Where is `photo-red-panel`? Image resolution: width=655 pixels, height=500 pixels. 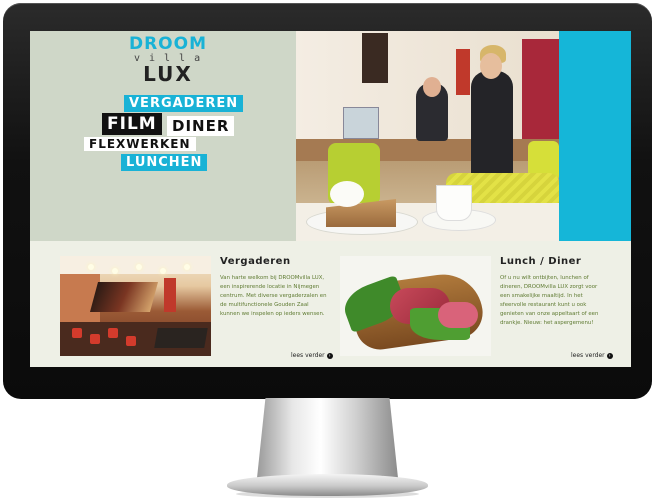
photo-red-panel is located at coordinates (463, 72).